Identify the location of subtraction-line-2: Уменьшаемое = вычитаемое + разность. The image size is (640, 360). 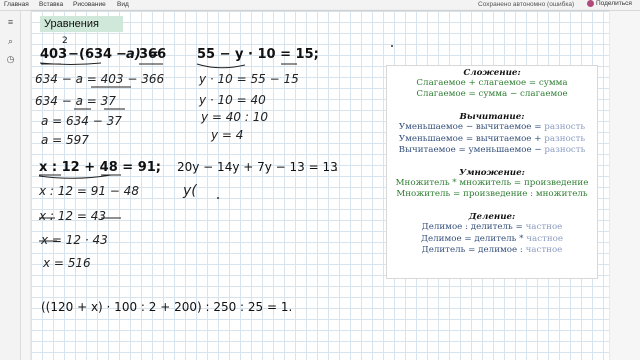
(492, 139).